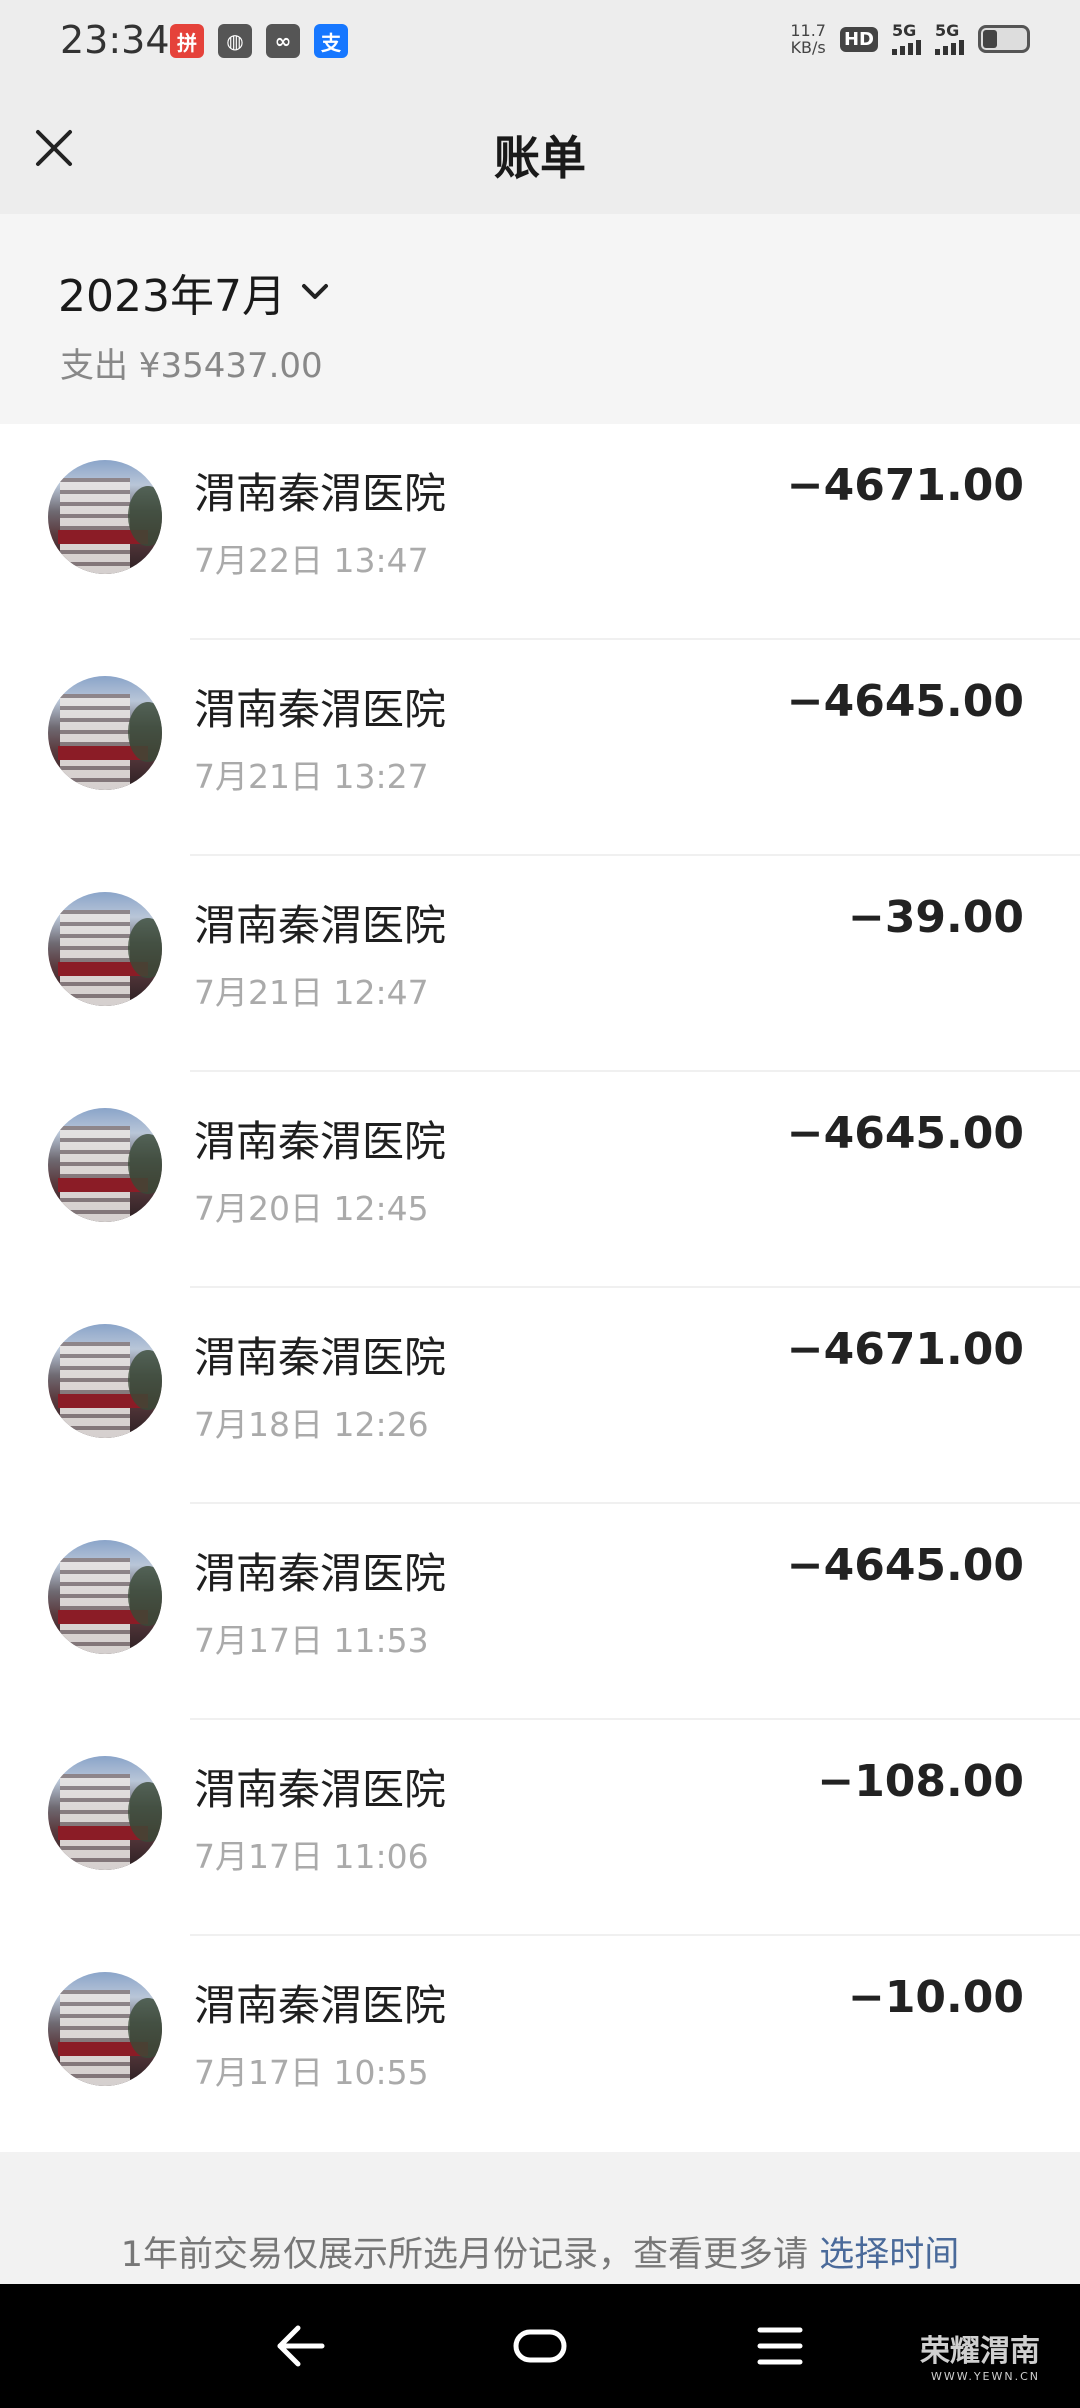  What do you see at coordinates (311, 2072) in the screenshot?
I see `transaction-time: 7月17日 10:55` at bounding box center [311, 2072].